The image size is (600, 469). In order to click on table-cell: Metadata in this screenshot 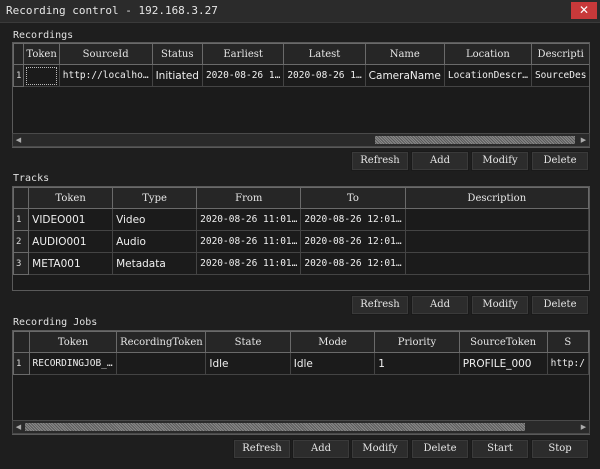, I will do `click(155, 263)`.